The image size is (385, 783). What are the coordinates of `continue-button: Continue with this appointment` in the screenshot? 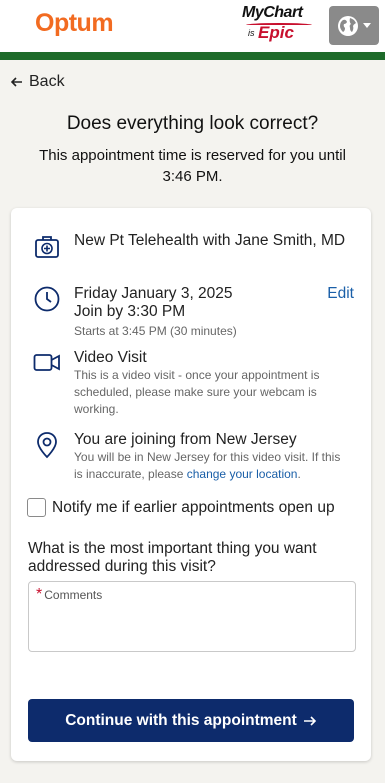 It's located at (191, 720).